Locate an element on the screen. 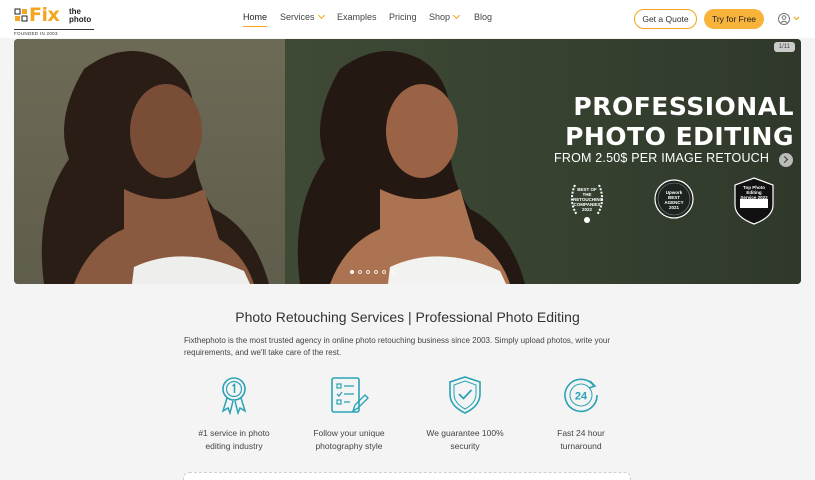 This screenshot has width=815, height=480. clock-24-icon: 24 is located at coordinates (581, 395).